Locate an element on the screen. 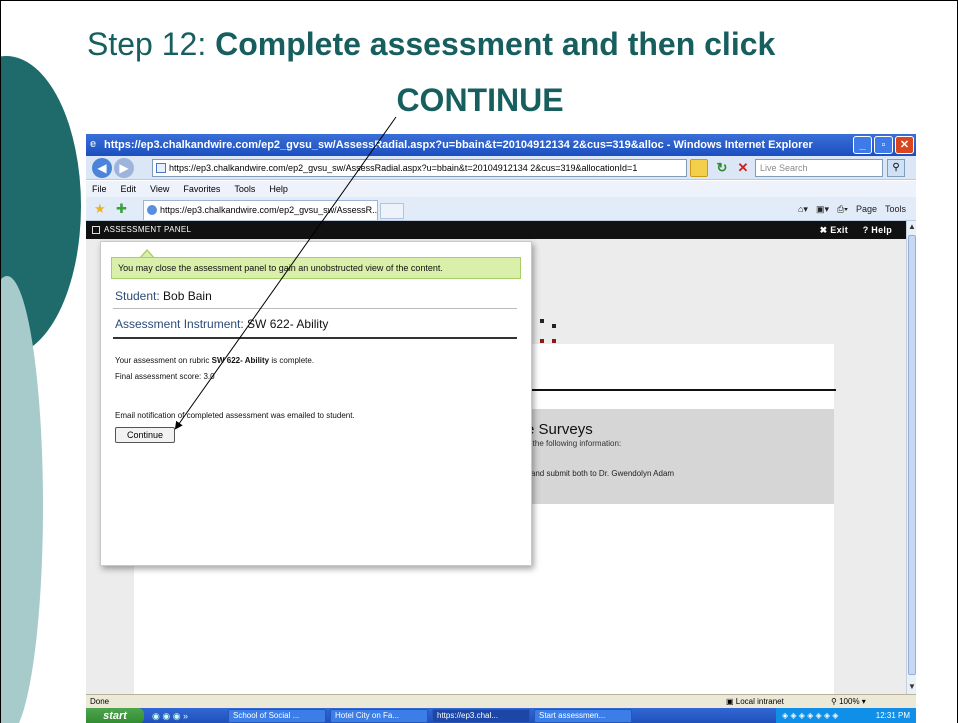 Image resolution: width=958 pixels, height=723 pixels. continue-button: Continue is located at coordinates (145, 435).